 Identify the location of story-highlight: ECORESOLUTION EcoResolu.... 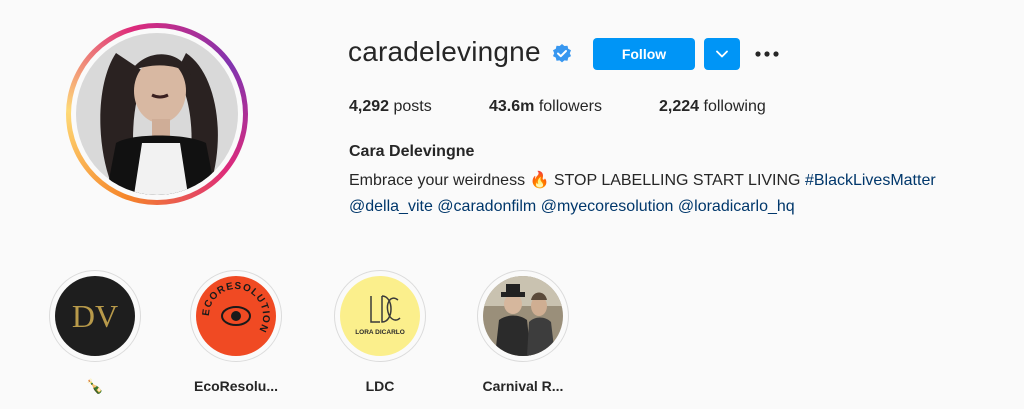
(236, 332).